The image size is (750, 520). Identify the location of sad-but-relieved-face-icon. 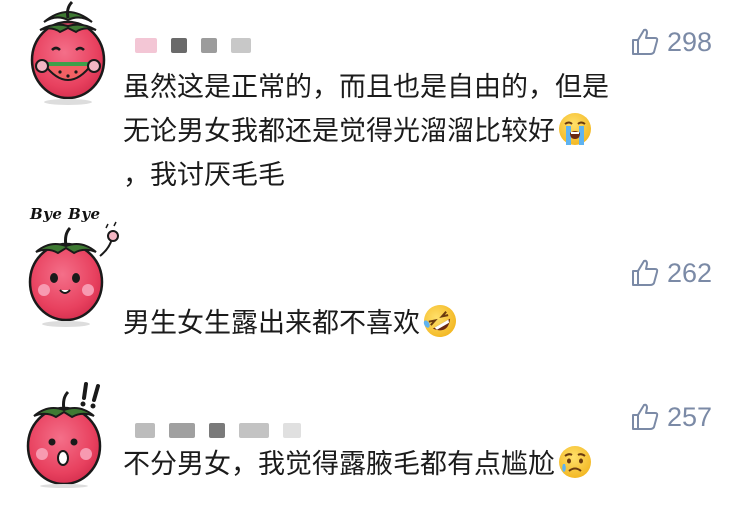
(575, 462).